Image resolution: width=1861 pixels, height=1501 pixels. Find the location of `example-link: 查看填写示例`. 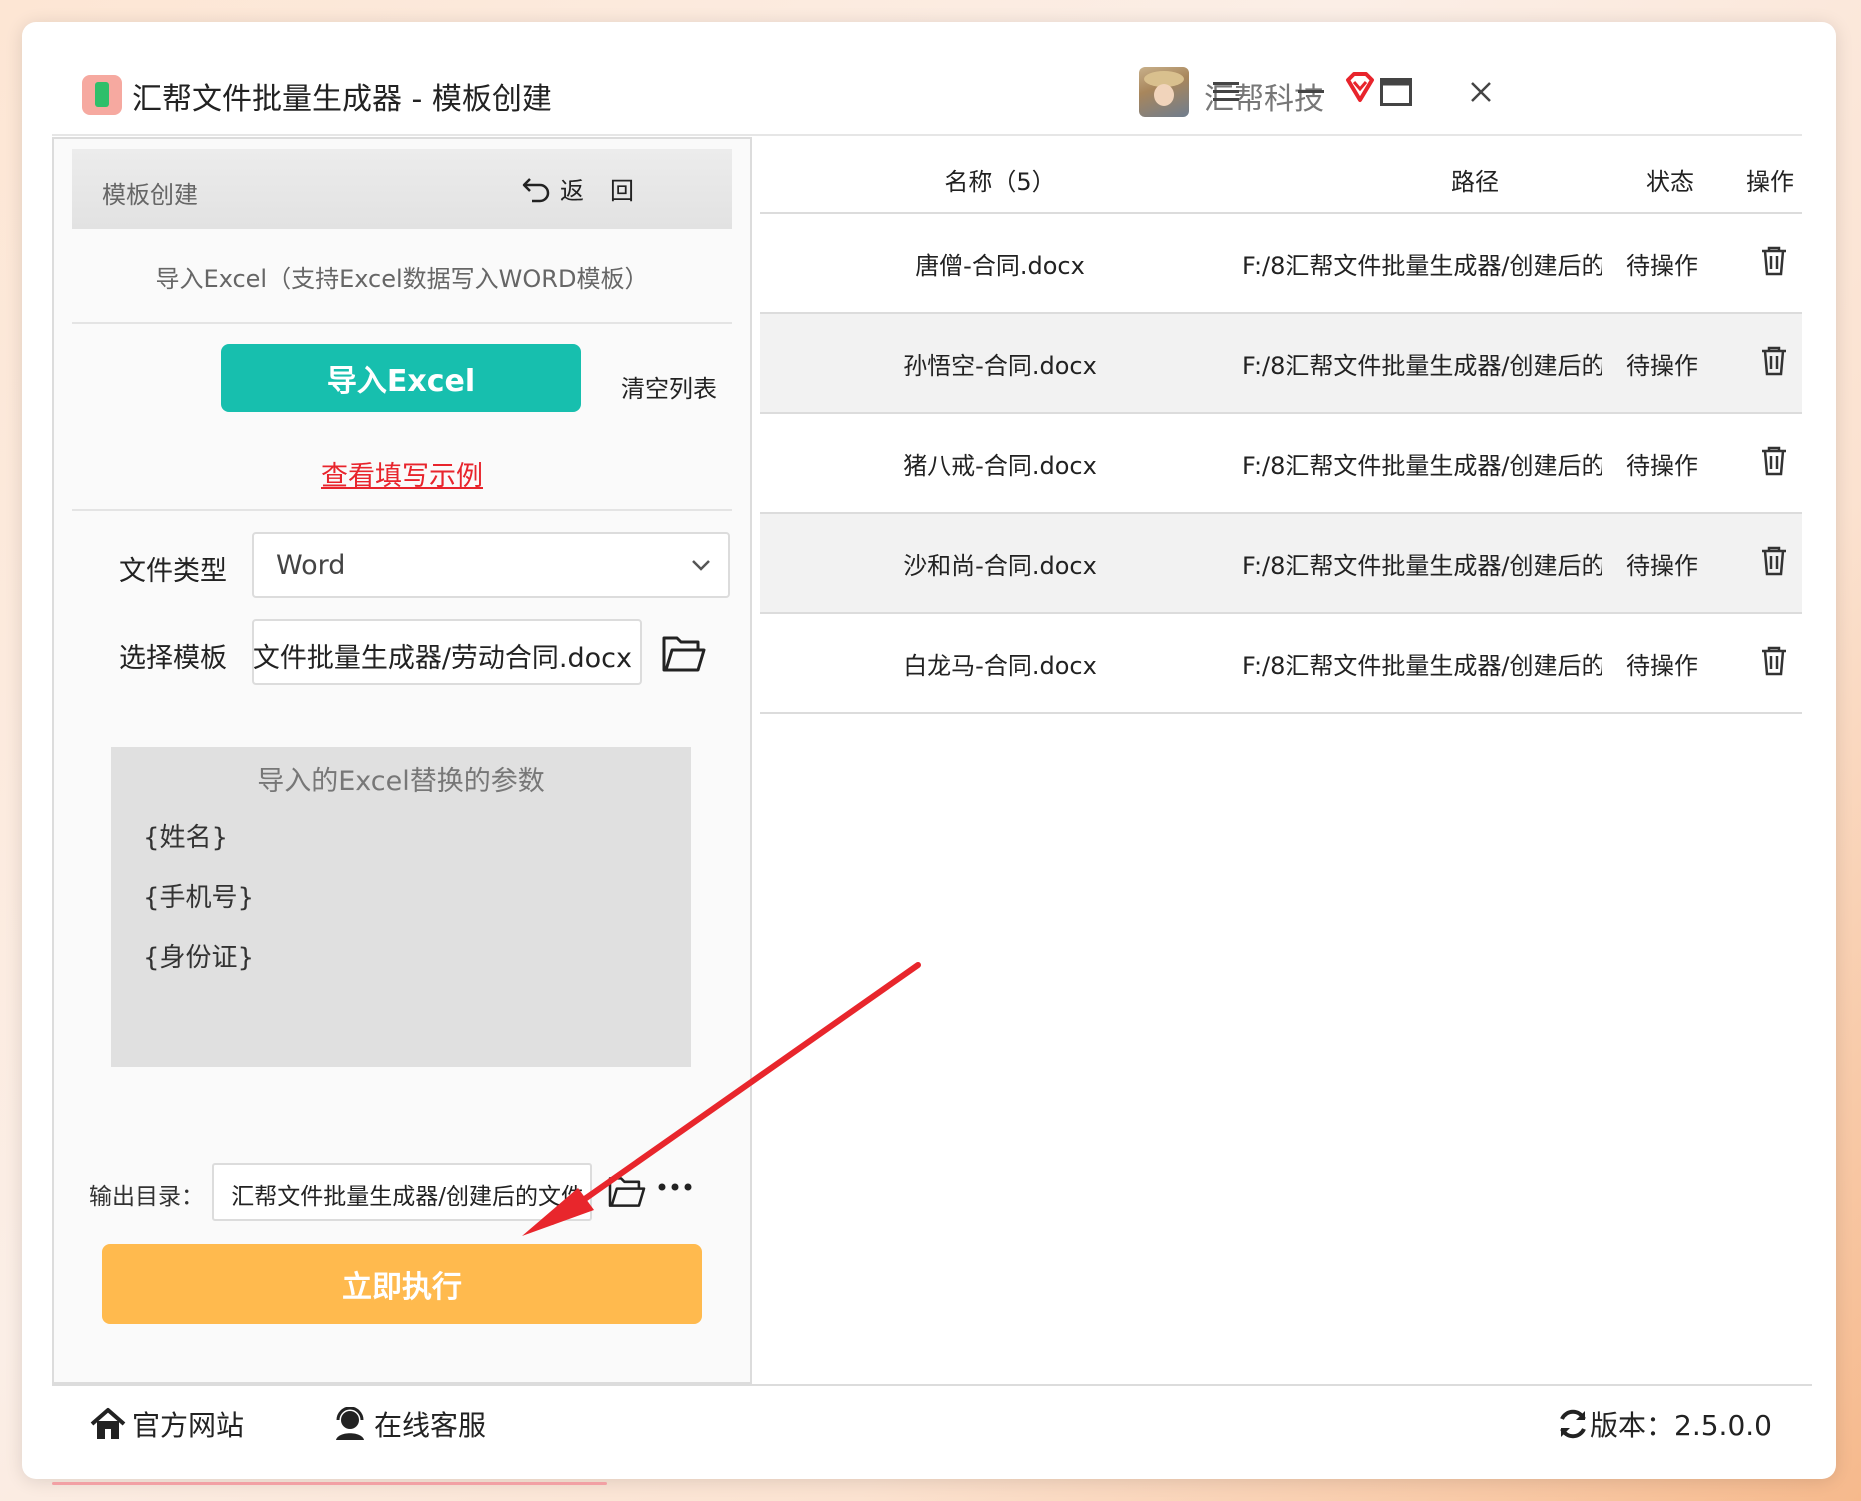

example-link: 查看填写示例 is located at coordinates (402, 473).